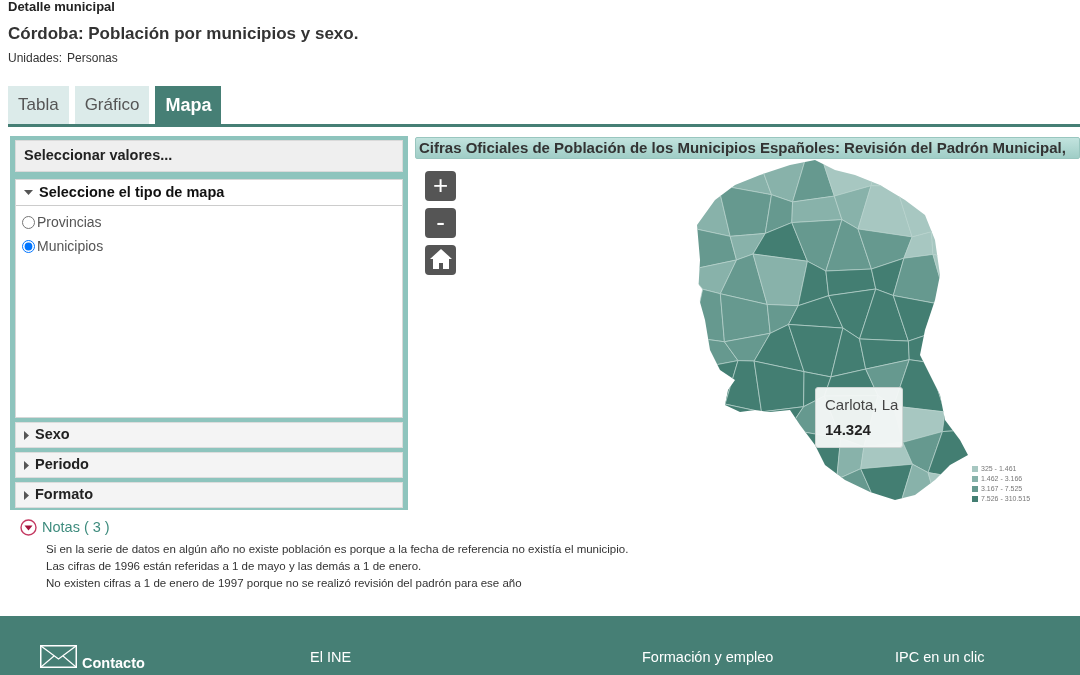 The height and width of the screenshot is (675, 1080). Describe the element at coordinates (440, 186) in the screenshot. I see `zoom-in-button: +` at that location.